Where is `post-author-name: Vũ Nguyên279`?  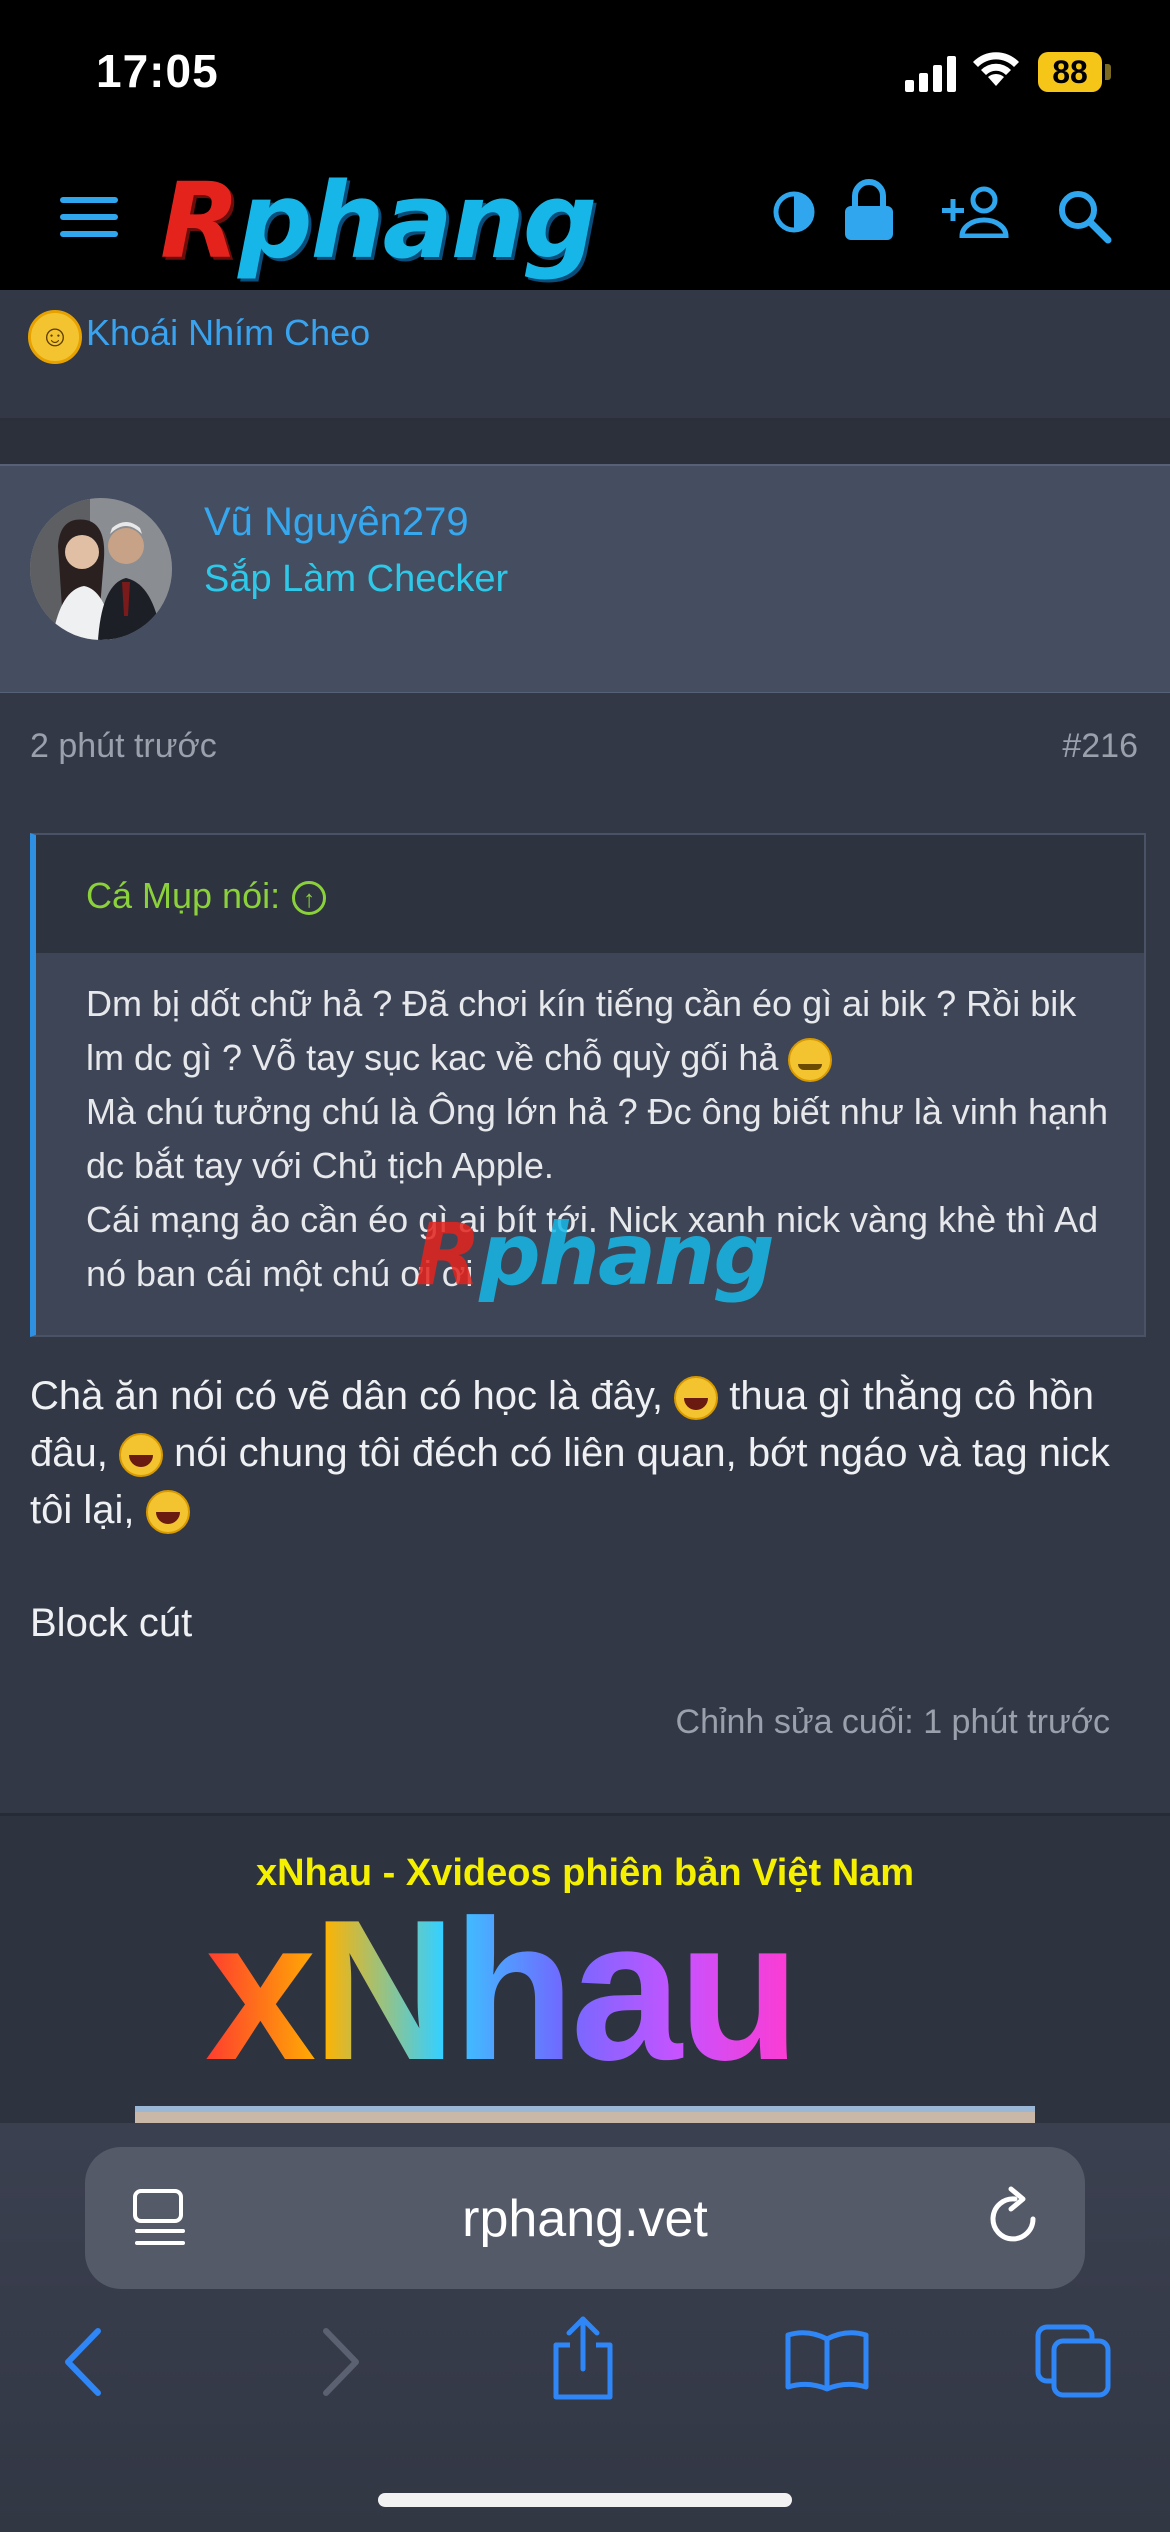
post-author-name: Vũ Nguyên279 is located at coordinates (336, 522).